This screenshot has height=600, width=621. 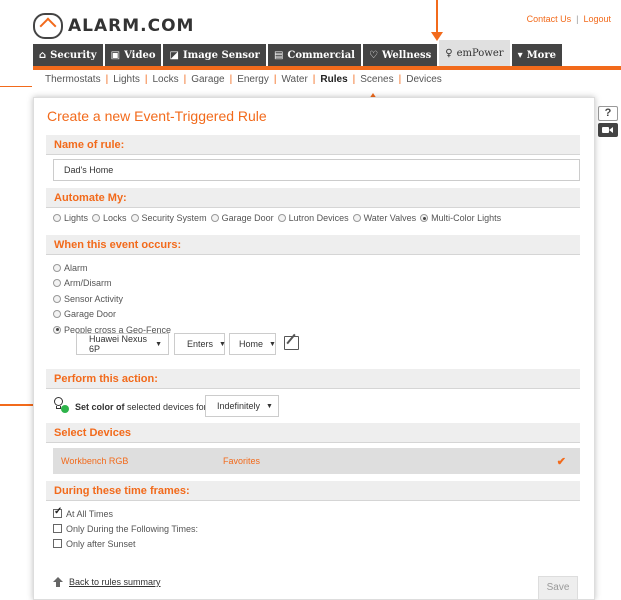 I want to click on automate-option-water-valves: Water Valves, so click(x=384, y=218).